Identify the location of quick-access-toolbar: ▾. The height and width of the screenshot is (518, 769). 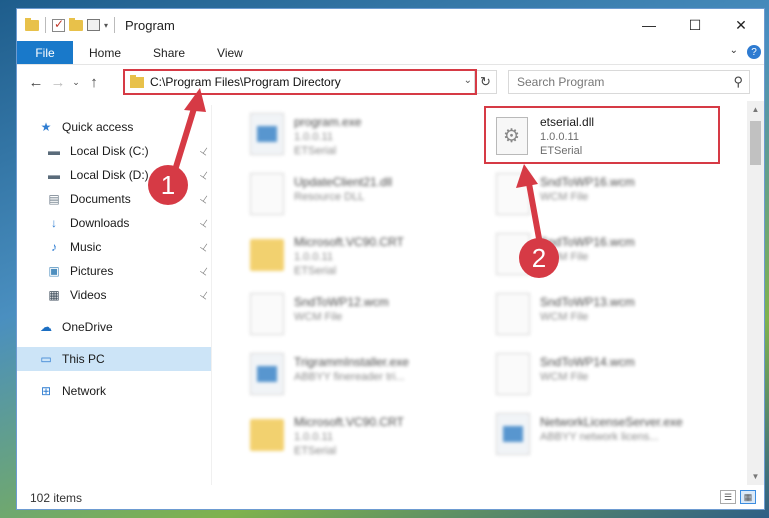
(71, 25).